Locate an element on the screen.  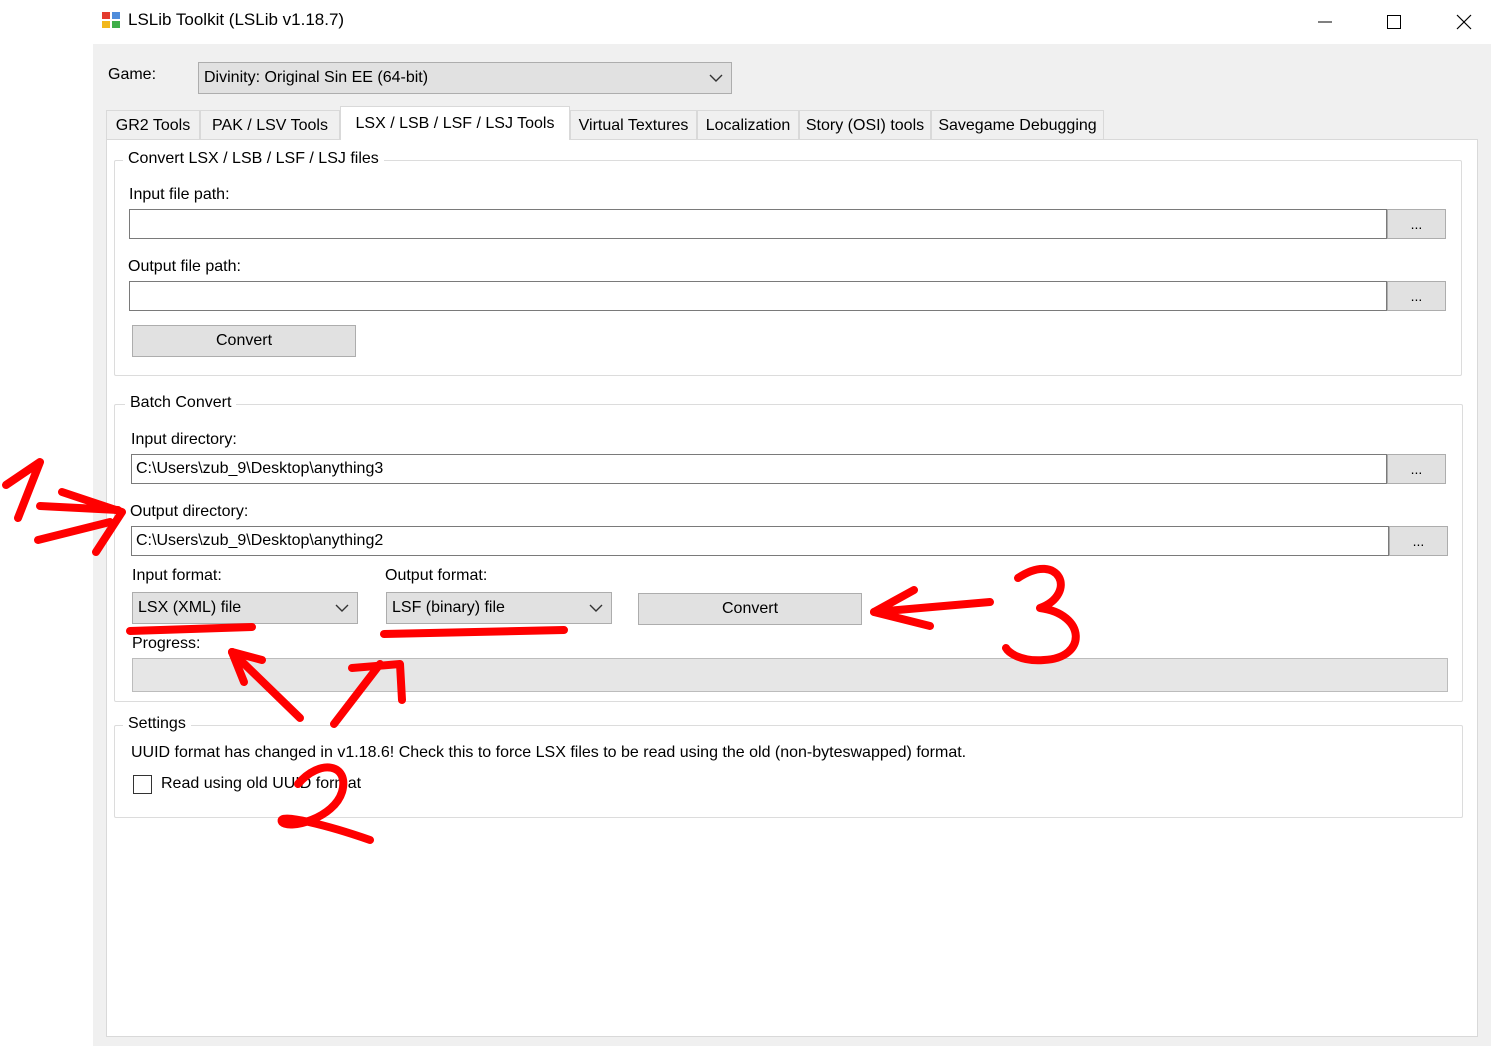
tab-localization: Localization is located at coordinates (748, 125).